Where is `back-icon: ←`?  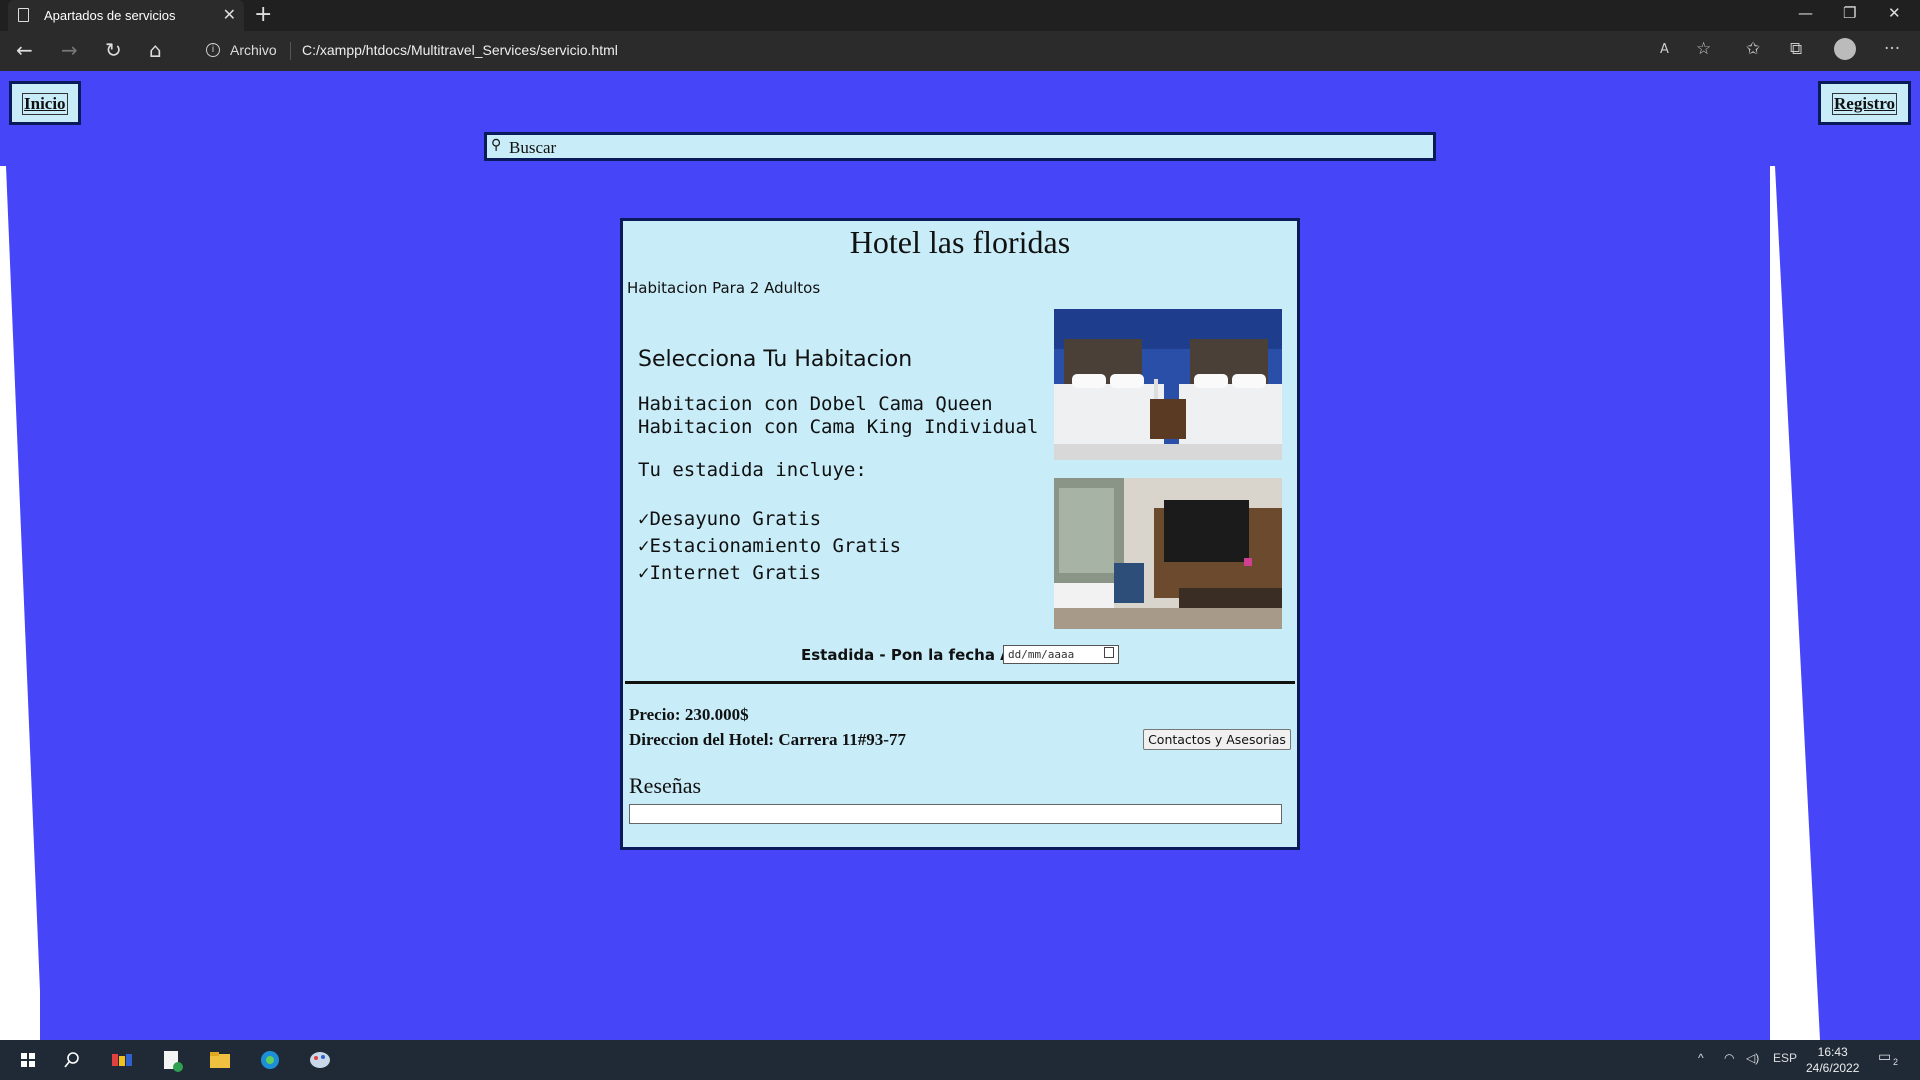
back-icon: ← is located at coordinates (24, 50).